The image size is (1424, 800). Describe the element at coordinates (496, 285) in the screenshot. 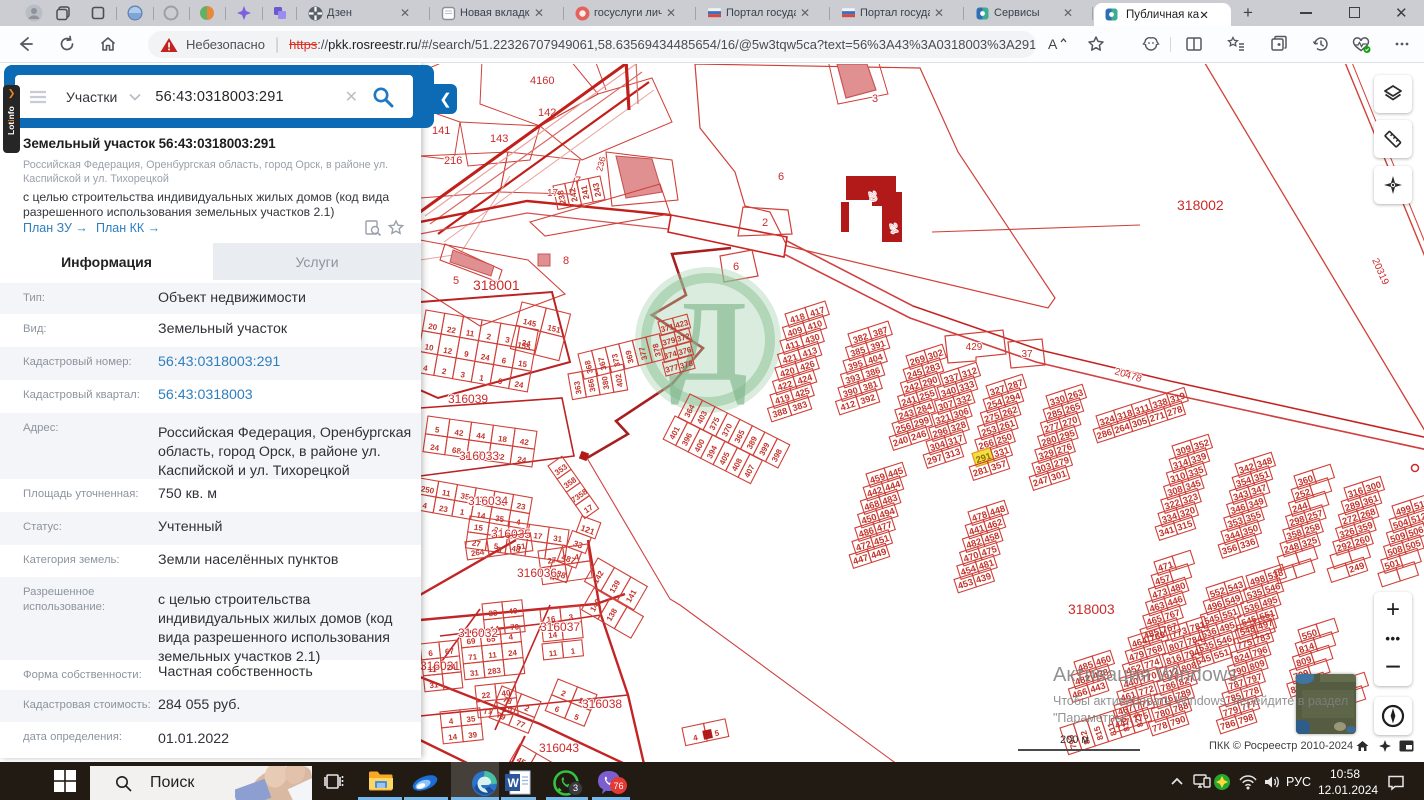

I see `svg-text: 318001` at that location.